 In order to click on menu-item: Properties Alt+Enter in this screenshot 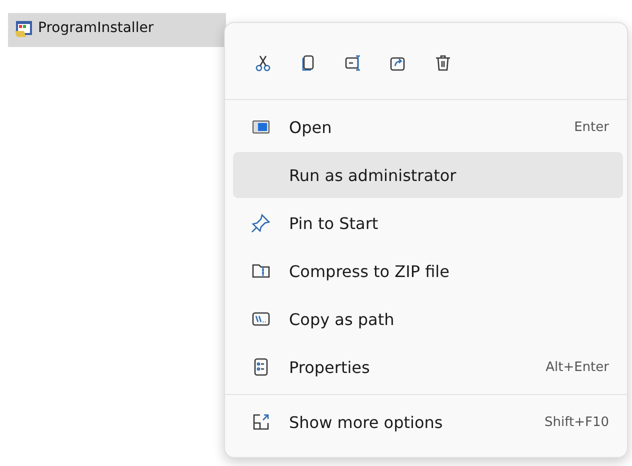, I will do `click(428, 367)`.